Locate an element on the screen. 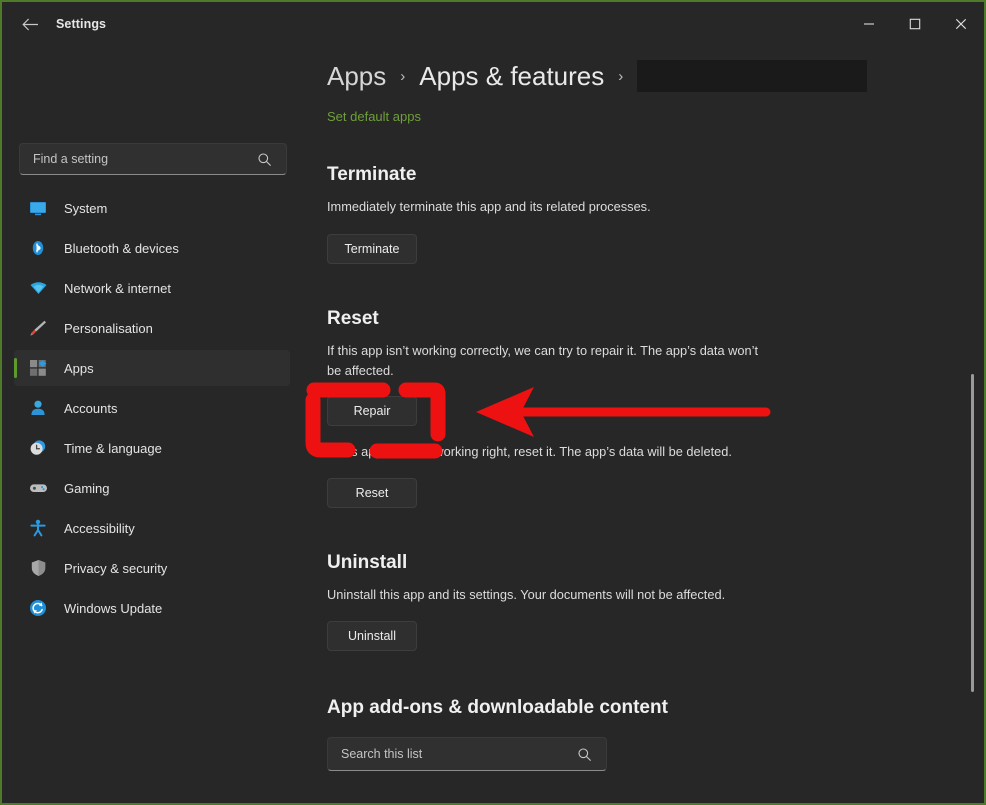  set-default-apps-link: Set default apps is located at coordinates (374, 116).